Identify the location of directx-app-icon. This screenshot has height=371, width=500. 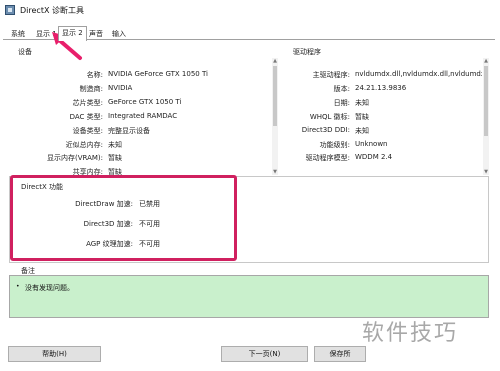
(10, 10).